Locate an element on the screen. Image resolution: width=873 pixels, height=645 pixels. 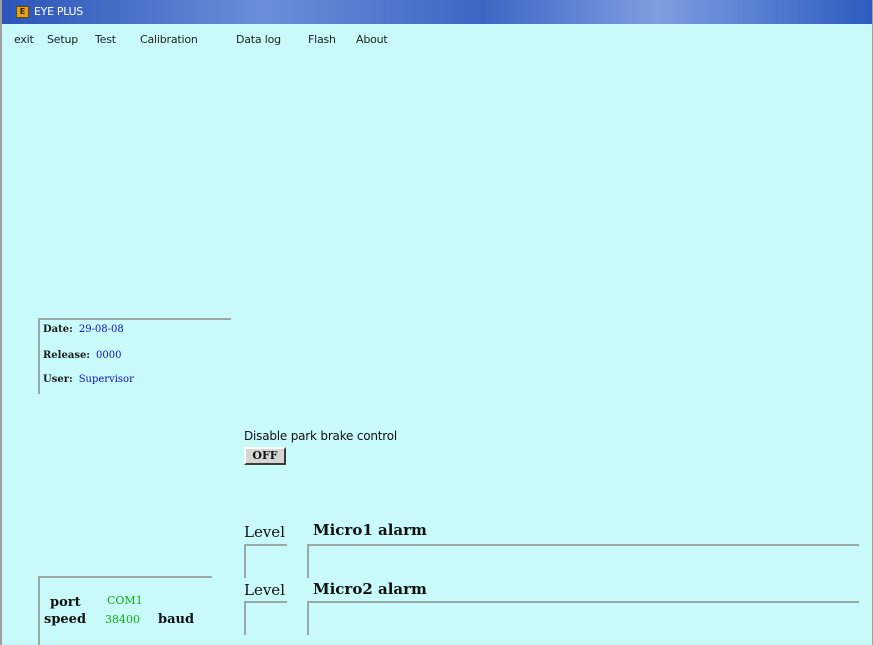
micro2-alarm-display is located at coordinates (583, 618).